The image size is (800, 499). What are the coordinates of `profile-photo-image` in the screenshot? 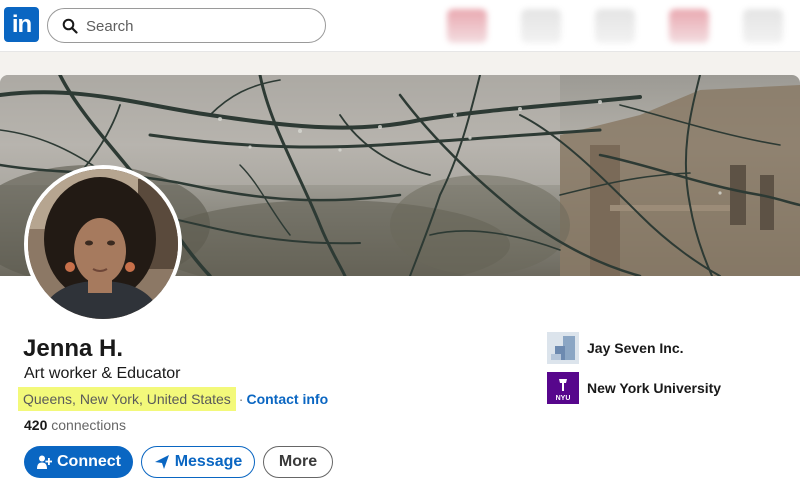 It's located at (103, 244).